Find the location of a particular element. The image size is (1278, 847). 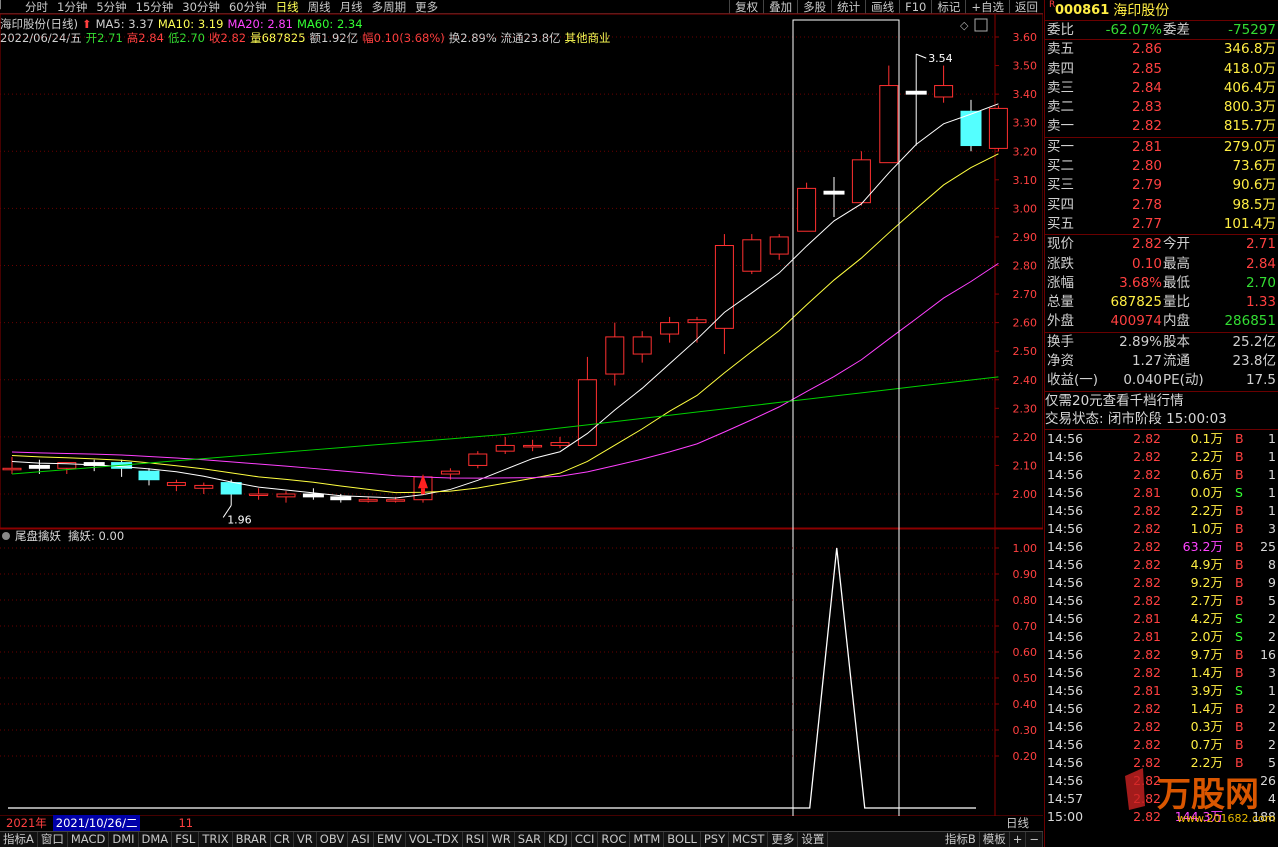

price-tick-label: 2.90 is located at coordinates (1025, 237).